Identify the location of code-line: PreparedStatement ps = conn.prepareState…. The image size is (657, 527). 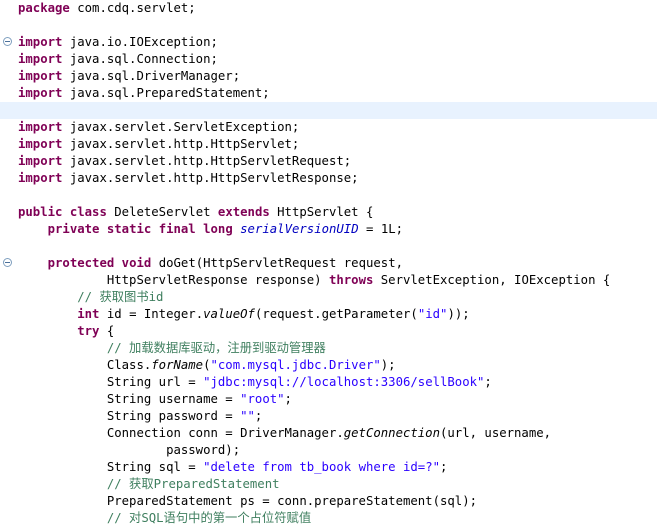
(337, 501).